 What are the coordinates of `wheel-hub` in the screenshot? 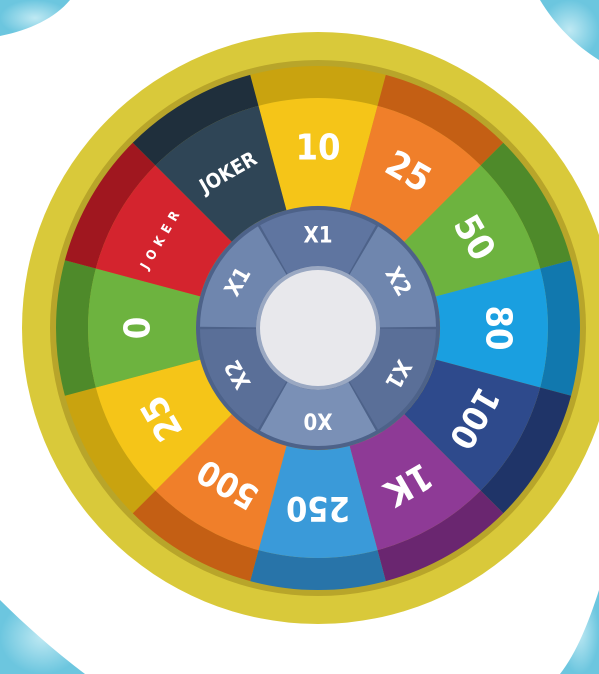 It's located at (318, 328).